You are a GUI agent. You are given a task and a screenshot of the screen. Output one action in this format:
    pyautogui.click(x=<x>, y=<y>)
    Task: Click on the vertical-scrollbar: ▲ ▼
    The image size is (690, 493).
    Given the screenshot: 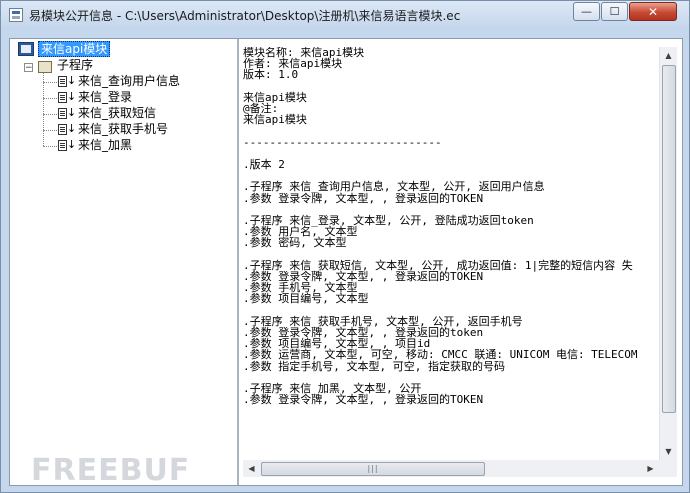 What is the action you would take?
    pyautogui.click(x=668, y=253)
    